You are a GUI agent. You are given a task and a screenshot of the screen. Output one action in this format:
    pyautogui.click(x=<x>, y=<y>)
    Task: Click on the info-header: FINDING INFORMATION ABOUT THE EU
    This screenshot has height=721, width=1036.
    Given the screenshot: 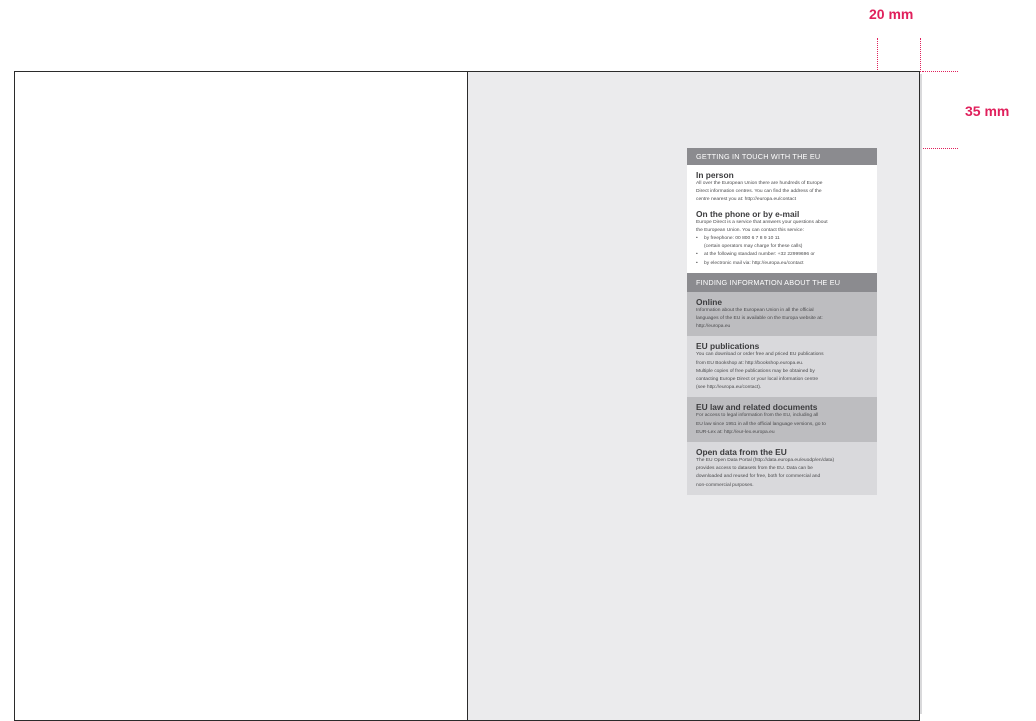 What is the action you would take?
    pyautogui.click(x=782, y=282)
    